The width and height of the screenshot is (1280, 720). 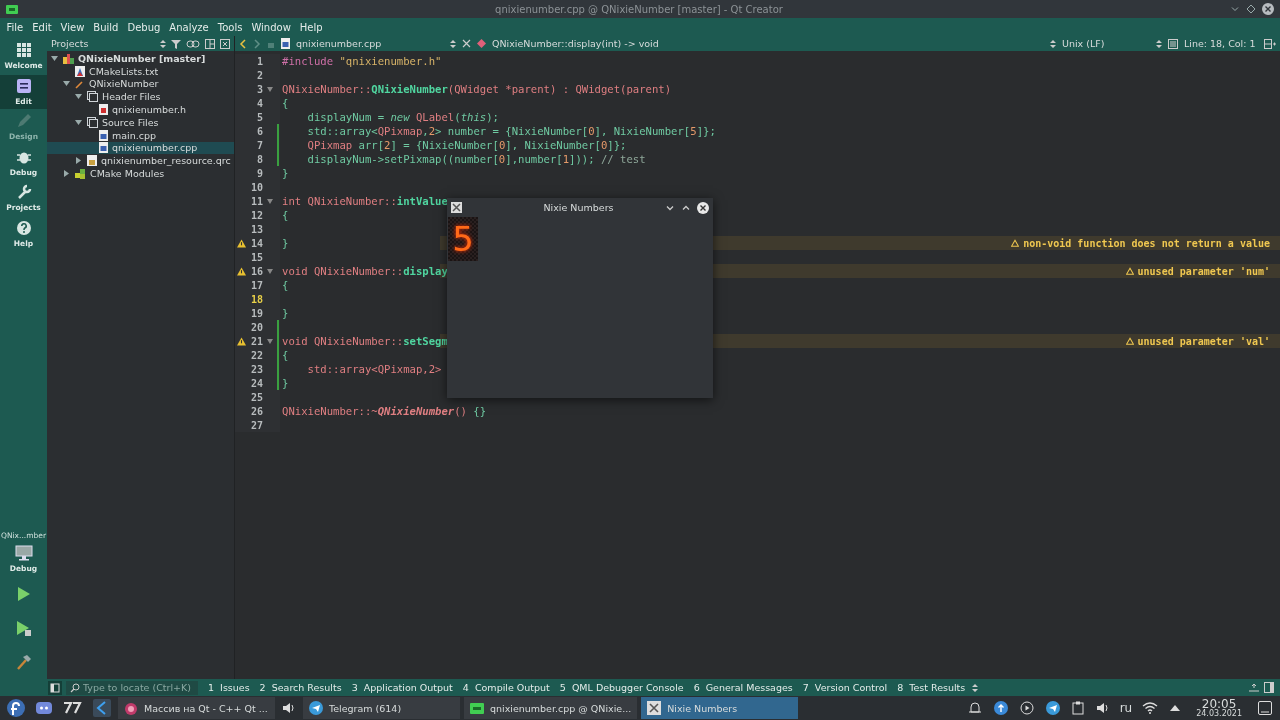 What do you see at coordinates (143, 27) in the screenshot?
I see `menu-item: Debug` at bounding box center [143, 27].